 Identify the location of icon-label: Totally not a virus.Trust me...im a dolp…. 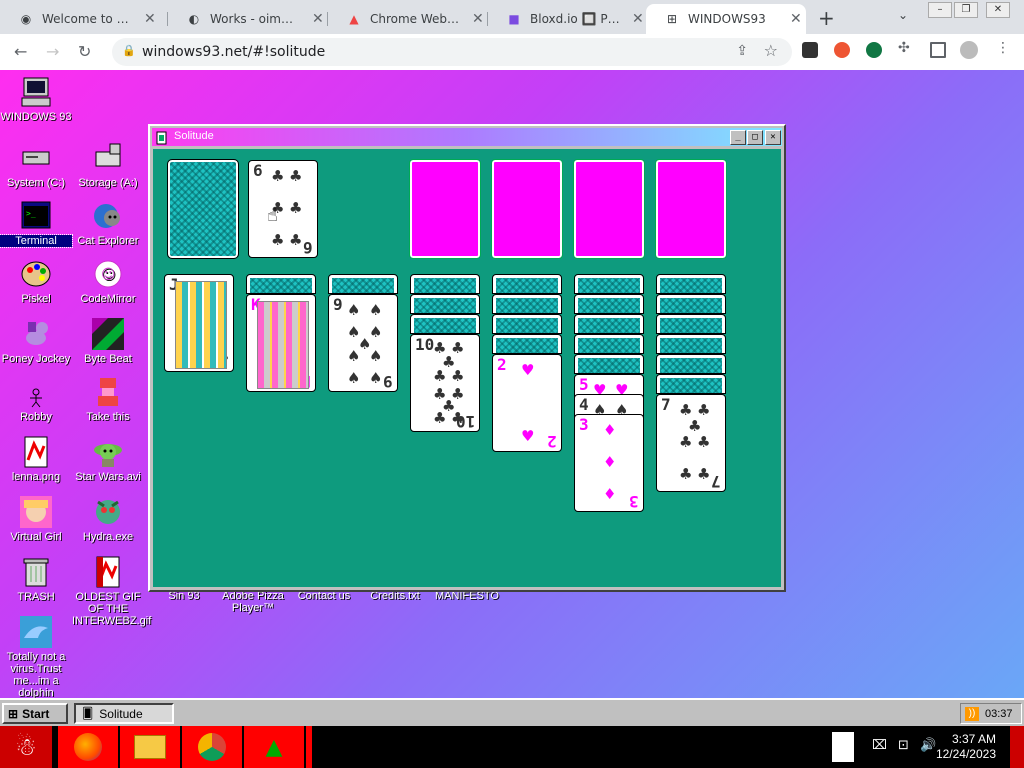
(36, 675).